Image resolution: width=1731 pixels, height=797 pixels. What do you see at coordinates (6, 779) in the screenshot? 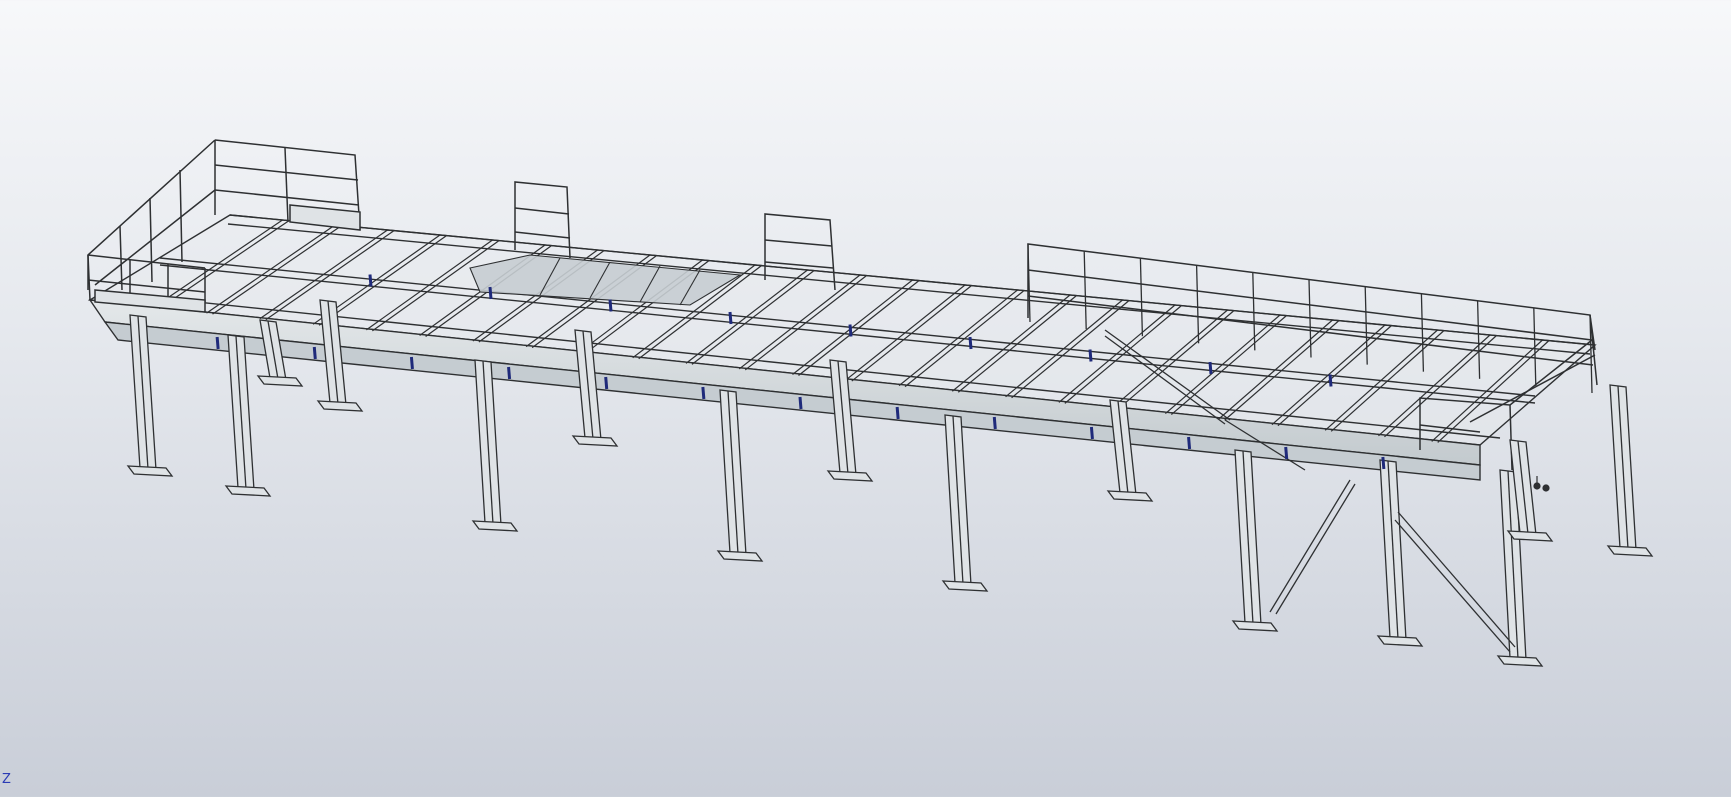
I see `axis-triad-z-label: Z` at bounding box center [6, 779].